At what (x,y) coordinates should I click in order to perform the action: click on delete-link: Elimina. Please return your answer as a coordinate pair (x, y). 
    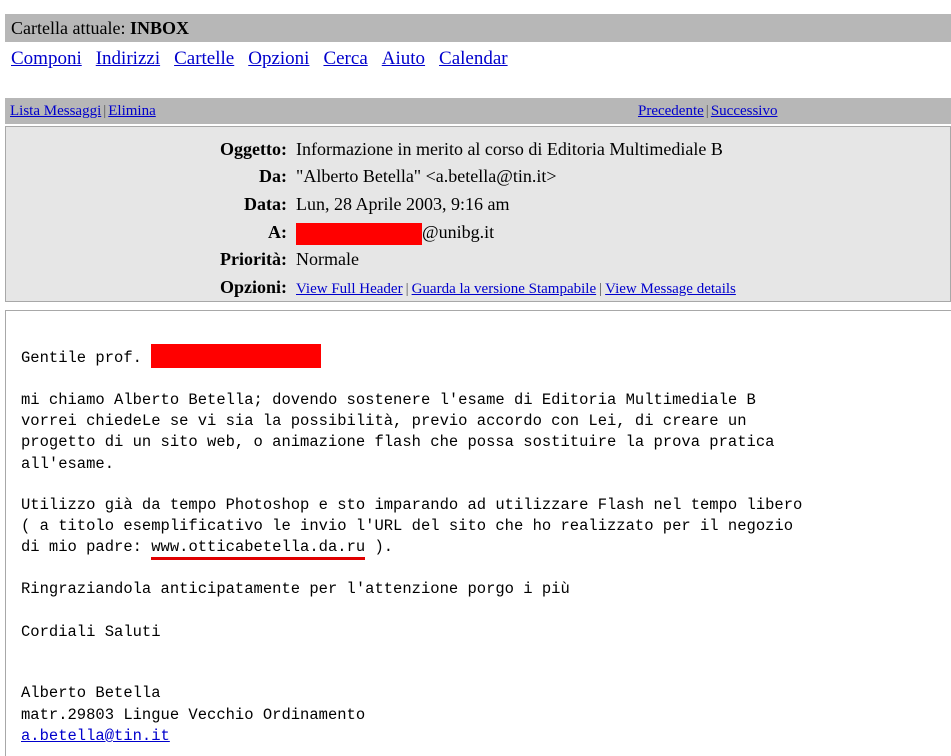
    Looking at the image, I should click on (132, 111).